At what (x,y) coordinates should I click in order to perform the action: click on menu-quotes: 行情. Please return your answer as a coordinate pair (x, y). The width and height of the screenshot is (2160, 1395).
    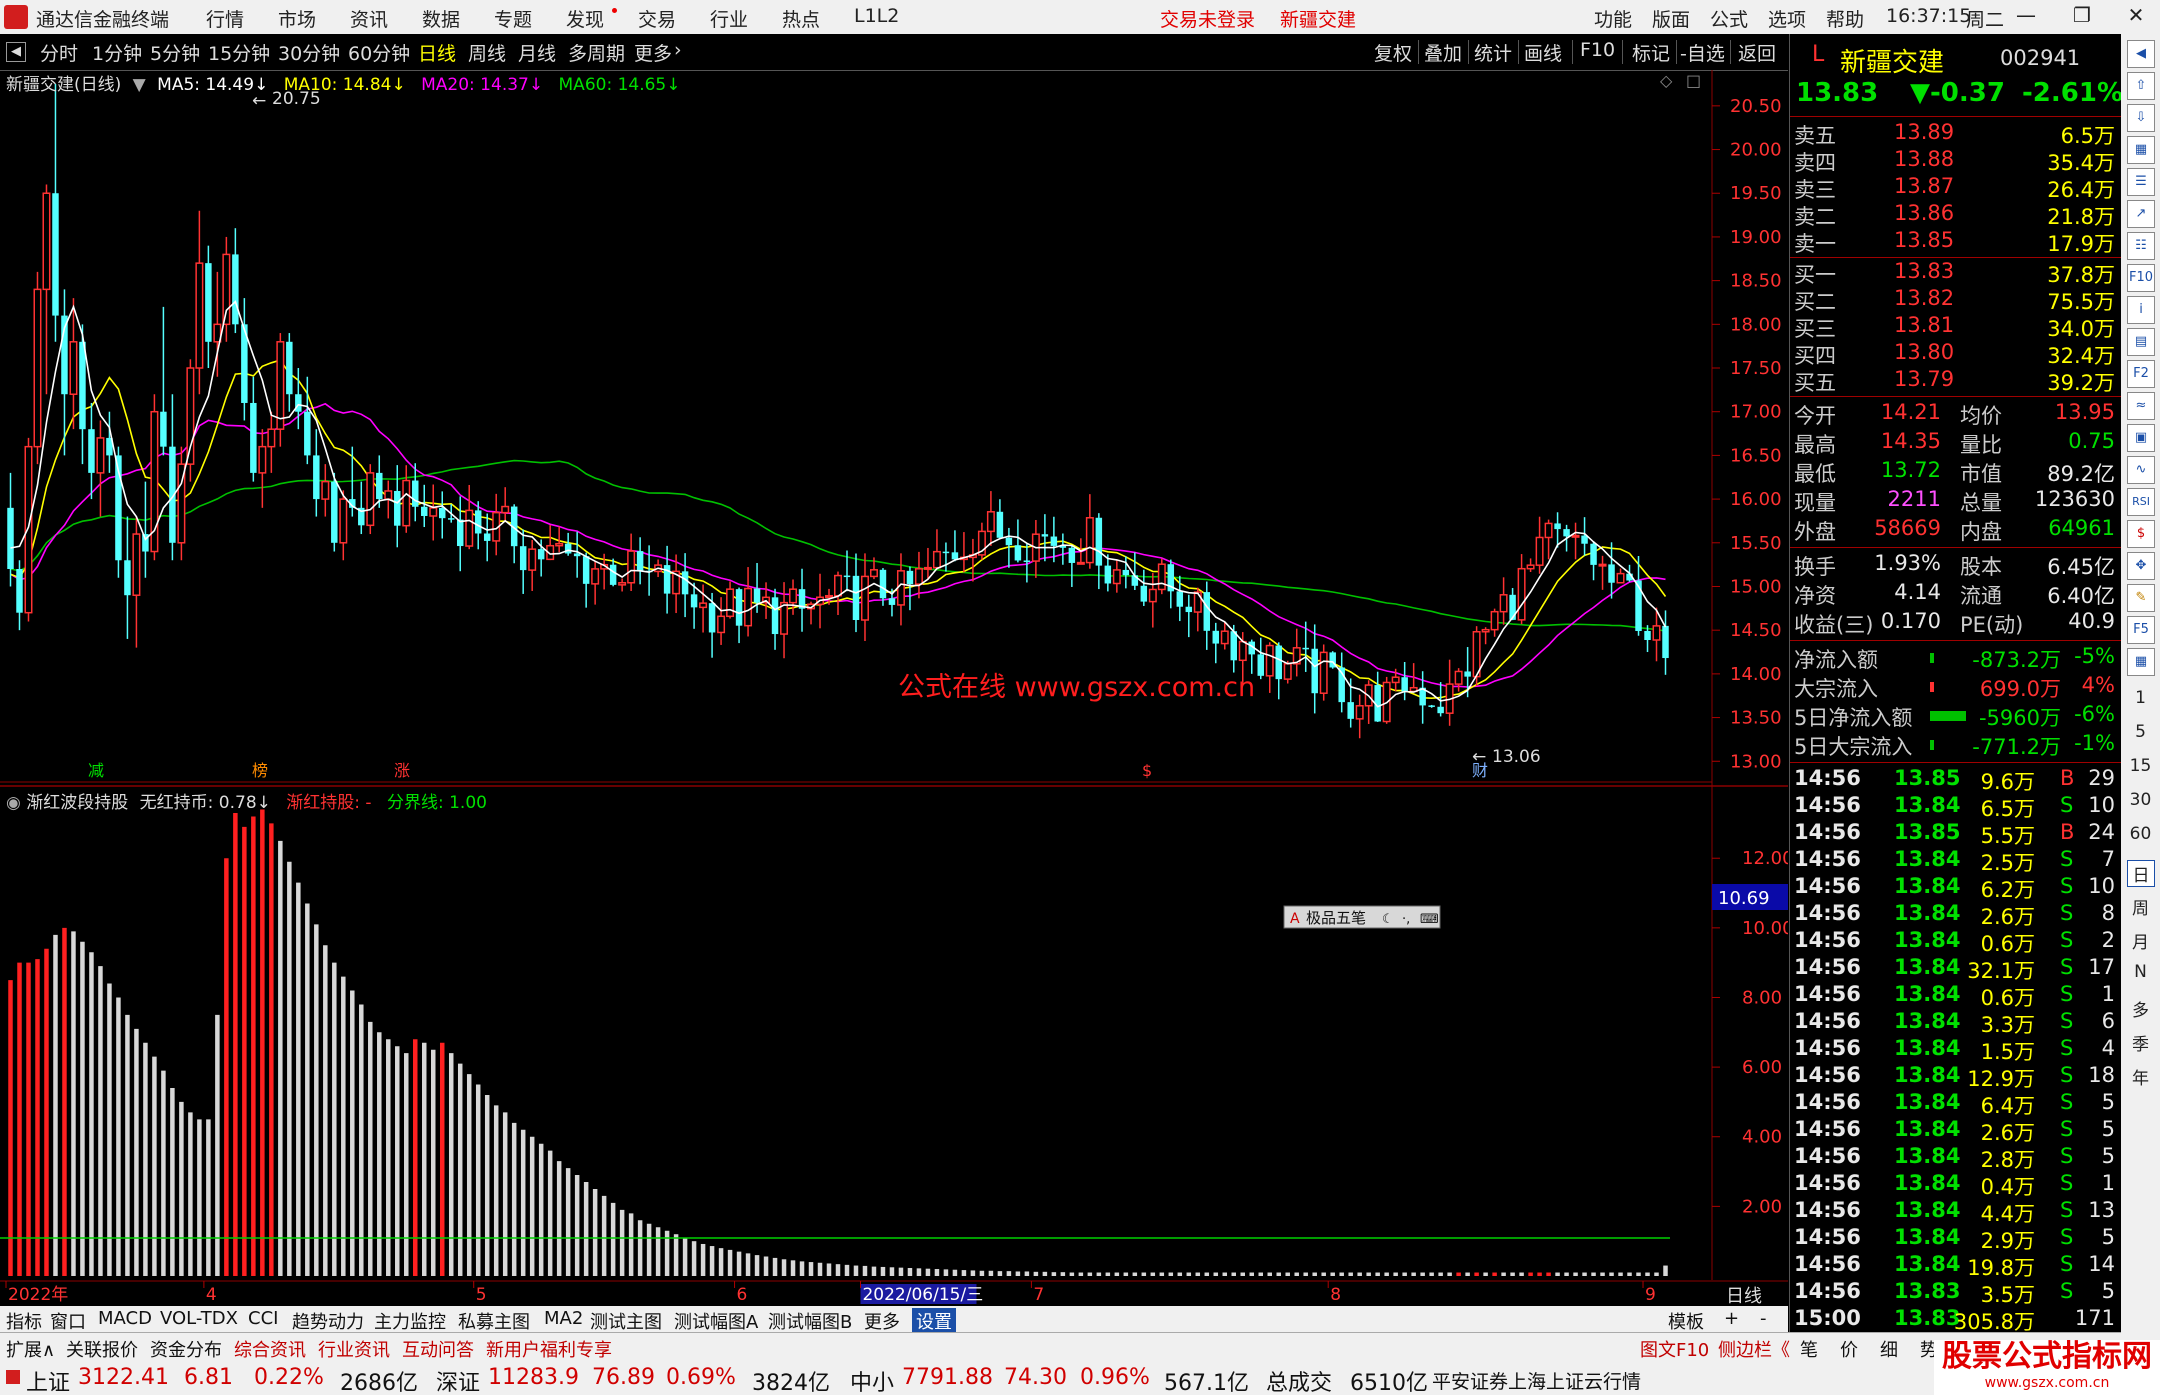
    Looking at the image, I should click on (225, 18).